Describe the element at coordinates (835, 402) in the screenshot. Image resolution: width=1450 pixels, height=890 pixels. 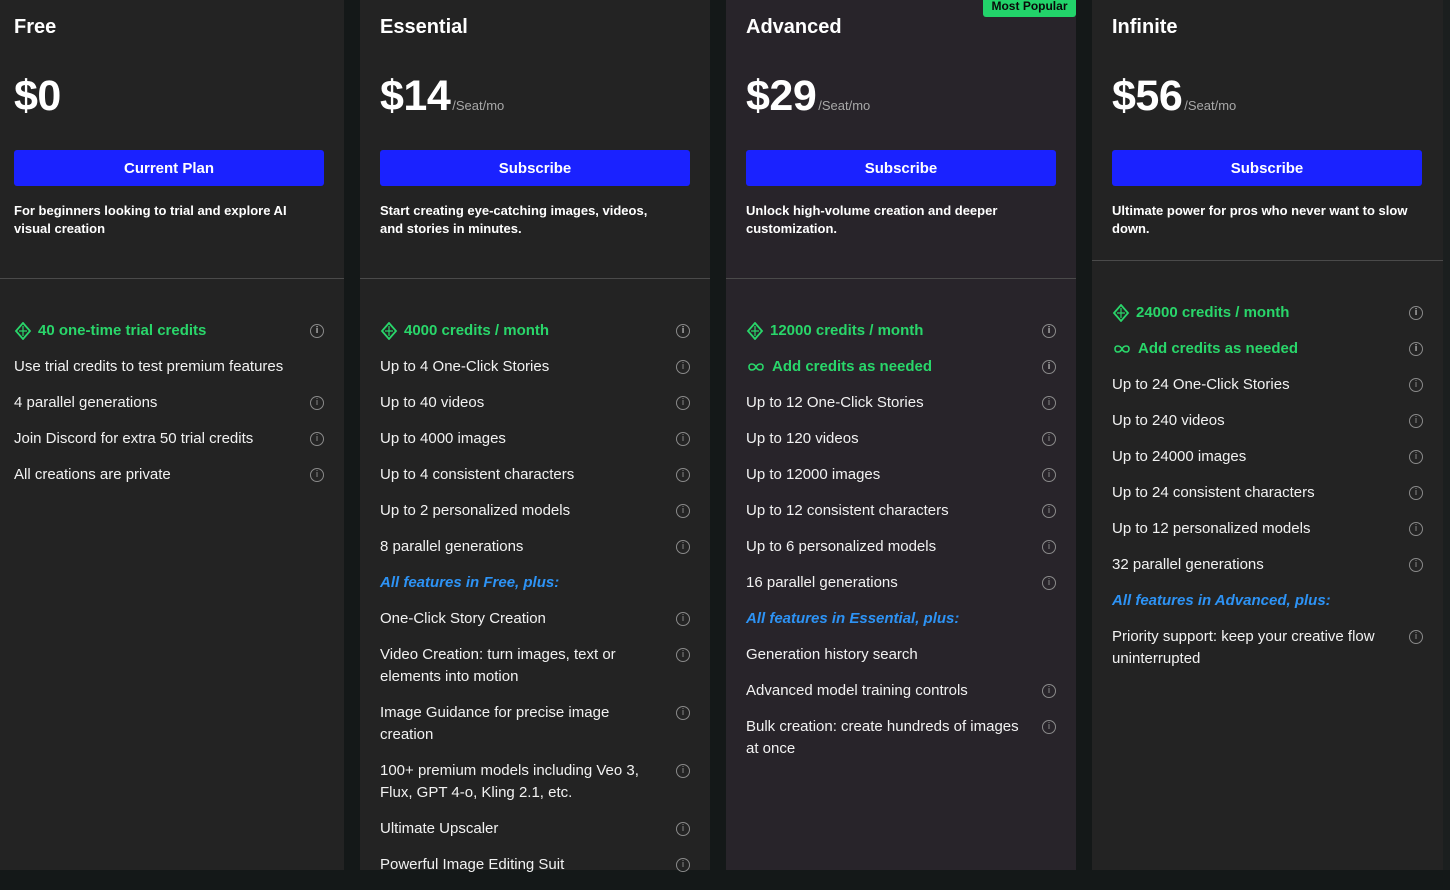
I see `feature-label: Up to 12 One-Click Stories` at that location.